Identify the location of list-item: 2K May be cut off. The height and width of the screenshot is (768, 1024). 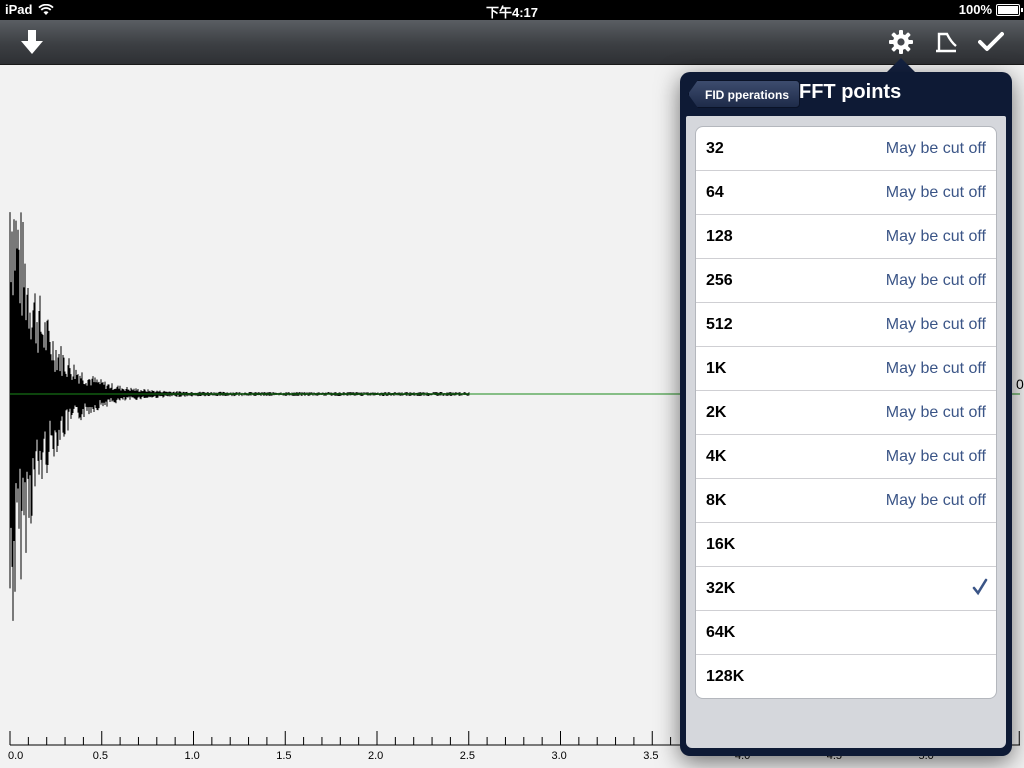
(846, 413).